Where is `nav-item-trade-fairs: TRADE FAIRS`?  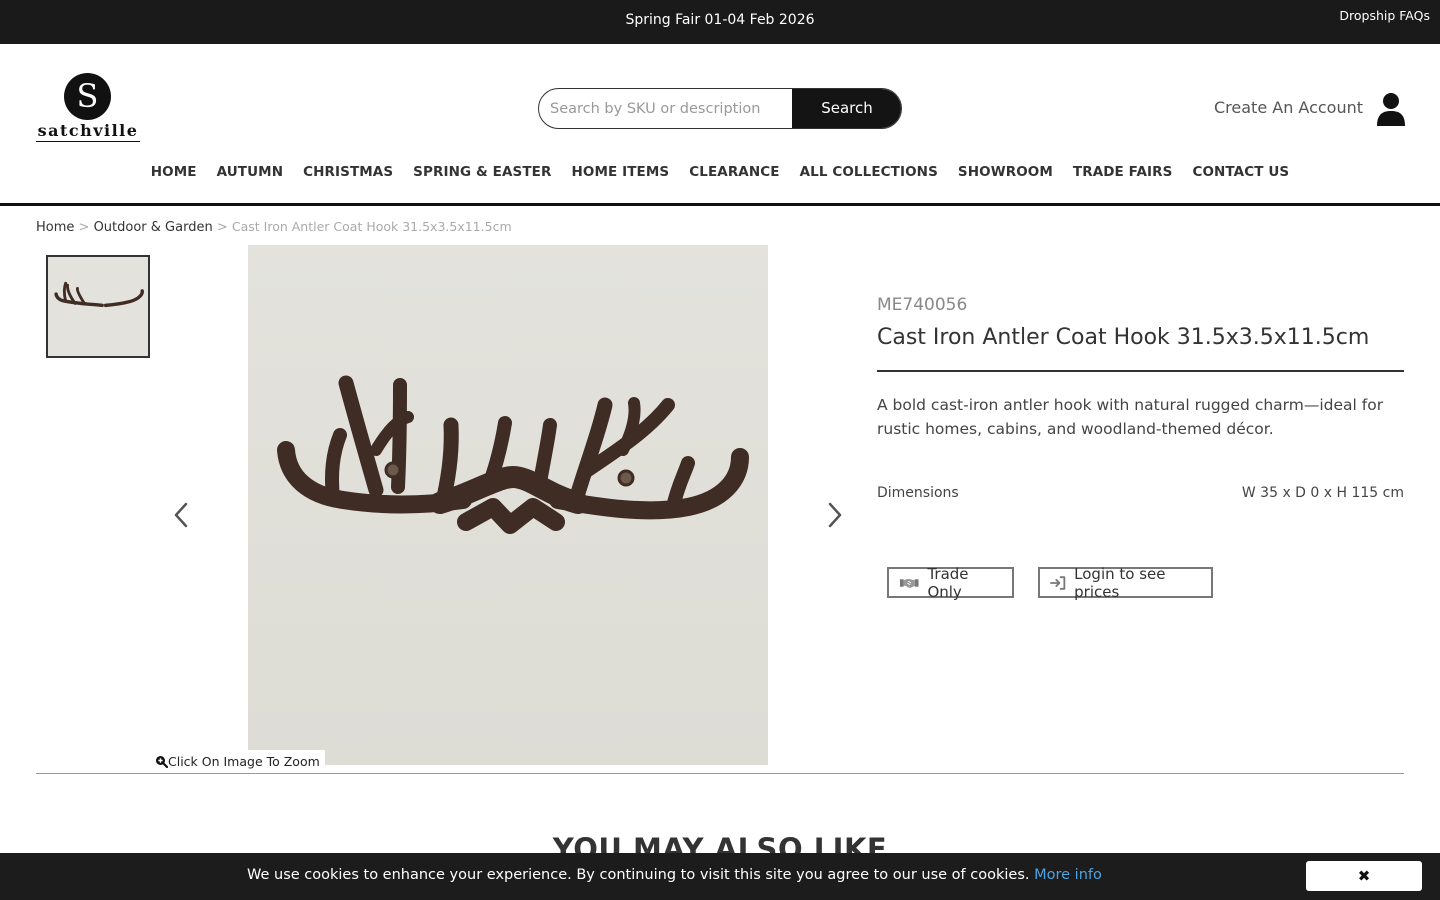
nav-item-trade-fairs: TRADE FAIRS is located at coordinates (1123, 174).